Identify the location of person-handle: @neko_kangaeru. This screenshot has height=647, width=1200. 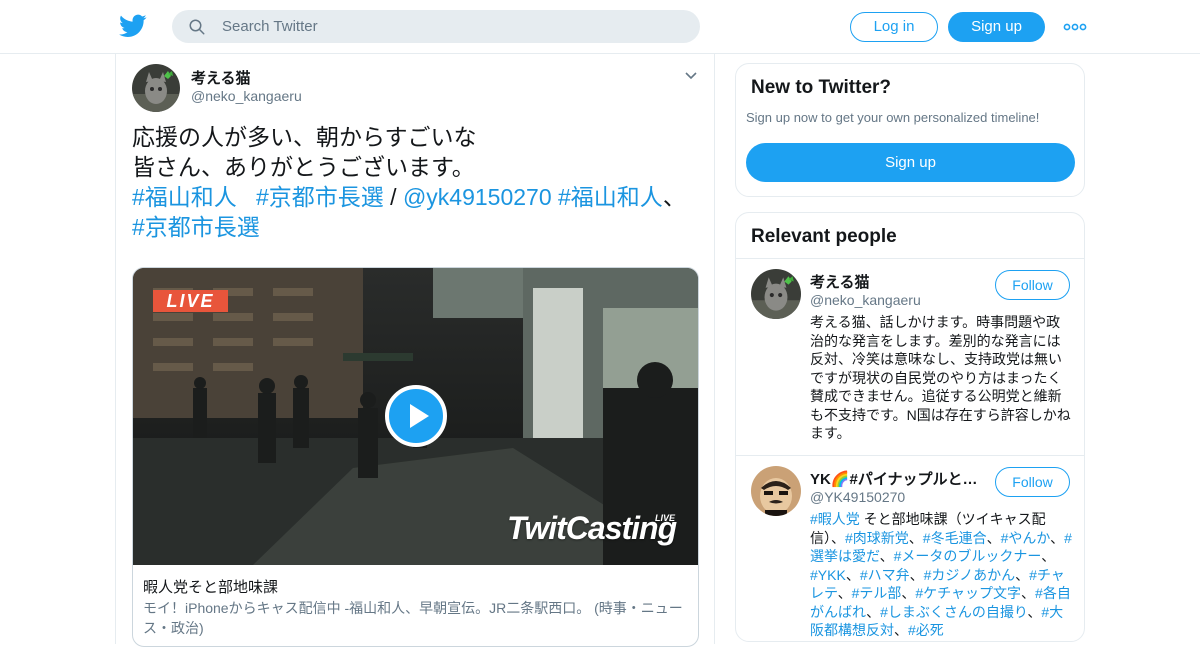
(865, 300).